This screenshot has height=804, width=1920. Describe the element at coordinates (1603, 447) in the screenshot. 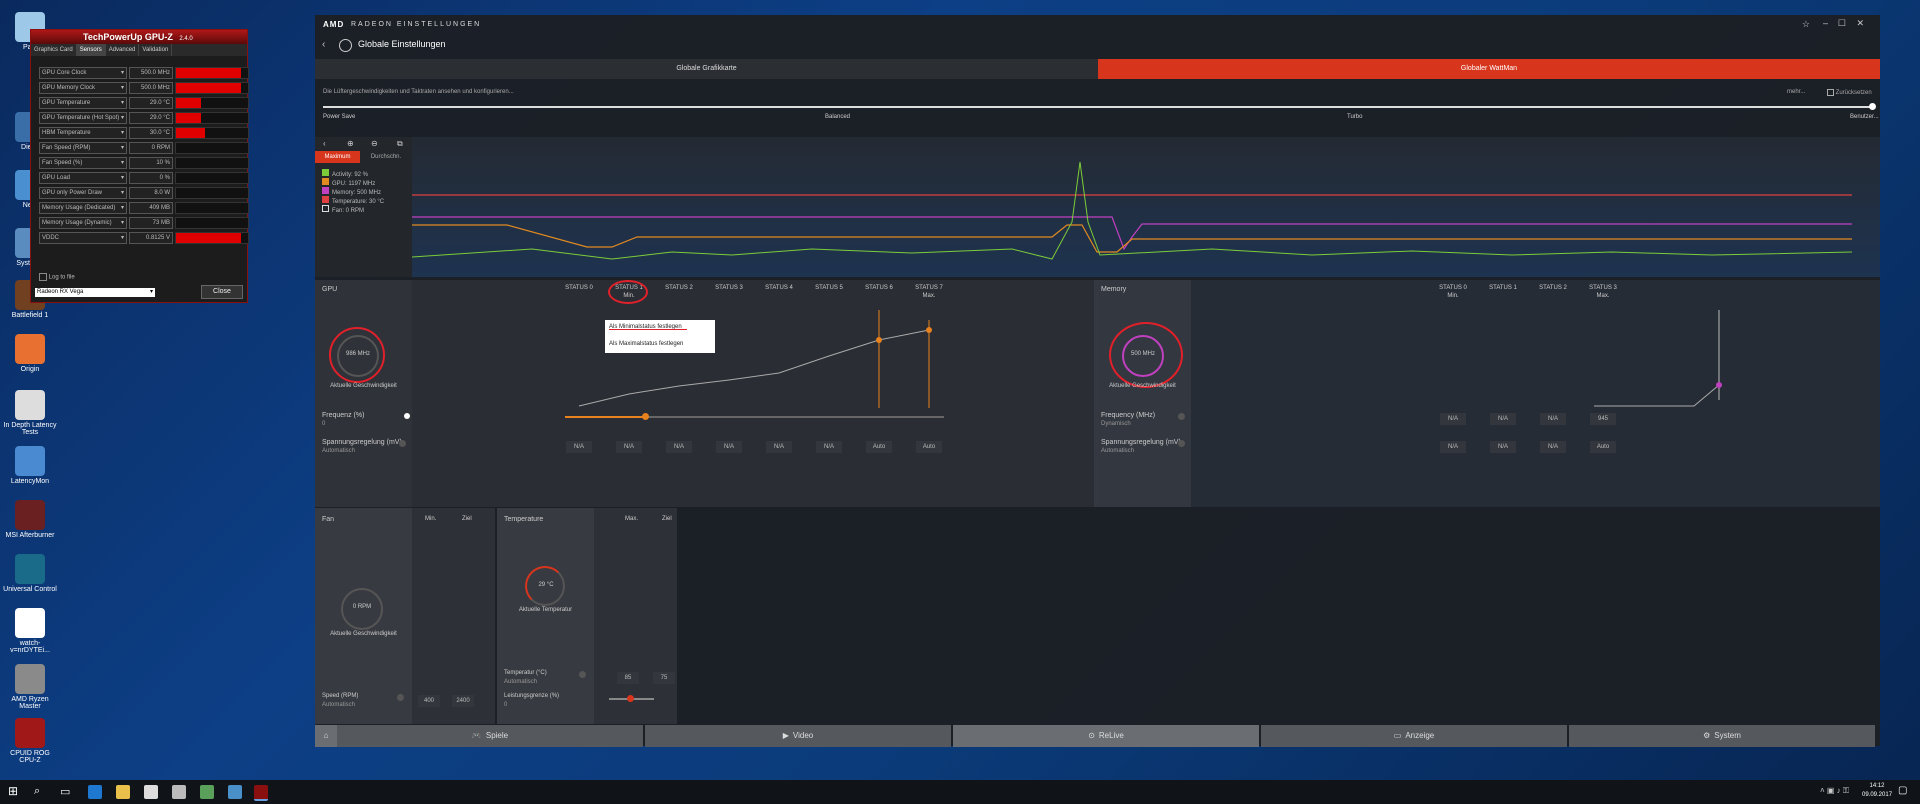

I see `memory-volt-value: Auto` at that location.